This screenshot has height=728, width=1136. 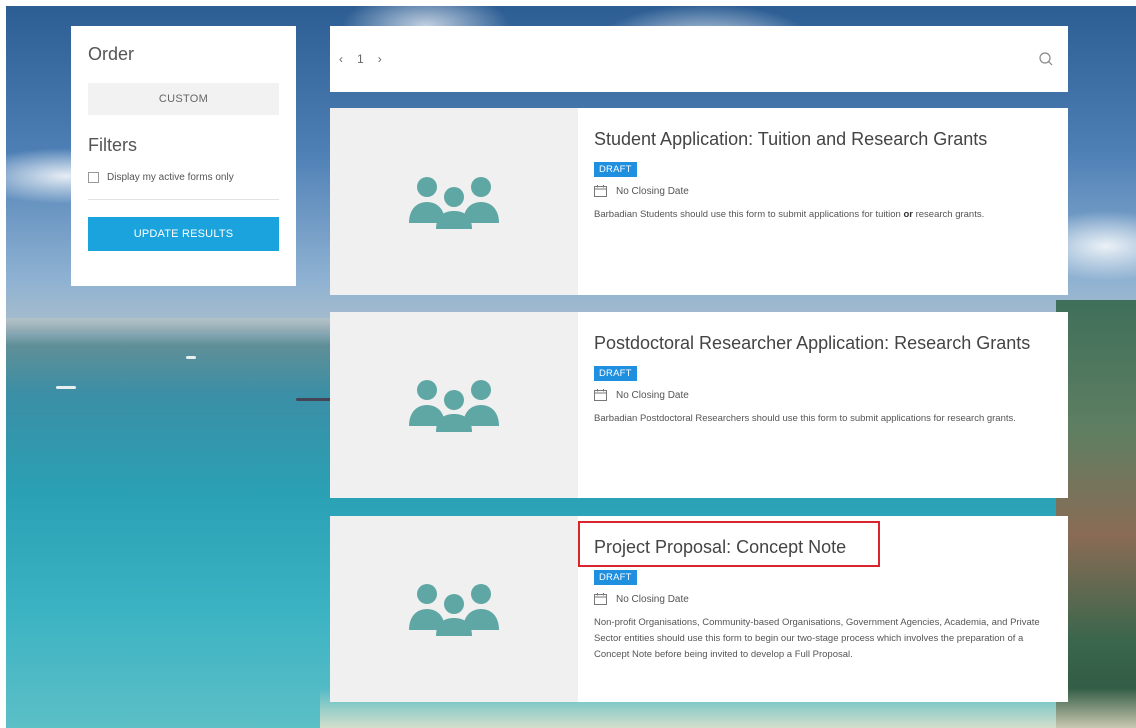 What do you see at coordinates (1096, 514) in the screenshot?
I see `coastal-town` at bounding box center [1096, 514].